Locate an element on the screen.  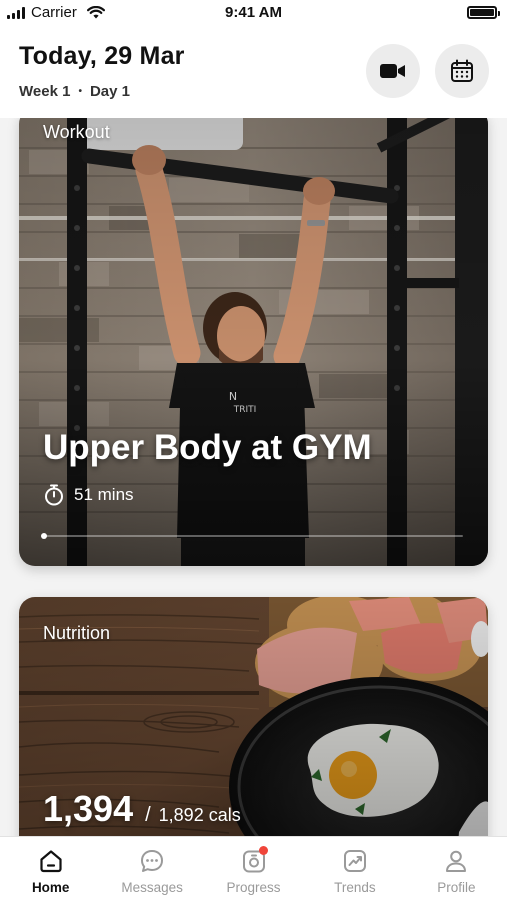
tab-messages: Messages is located at coordinates (151, 868).